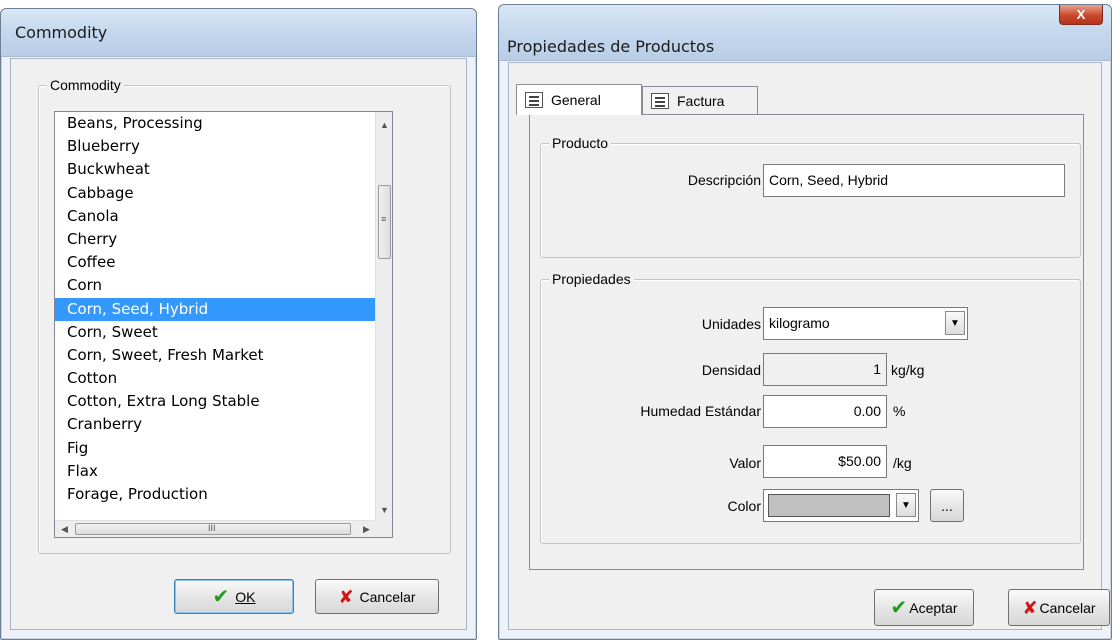 This screenshot has width=1113, height=642. What do you see at coordinates (215, 424) in the screenshot?
I see `list-item: Cranberry` at bounding box center [215, 424].